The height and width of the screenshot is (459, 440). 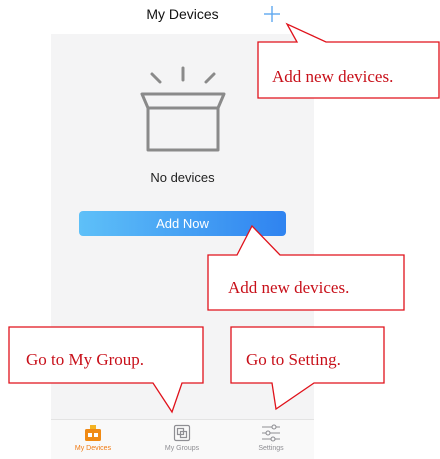 I want to click on tab-settings-label: Settings, so click(x=271, y=448).